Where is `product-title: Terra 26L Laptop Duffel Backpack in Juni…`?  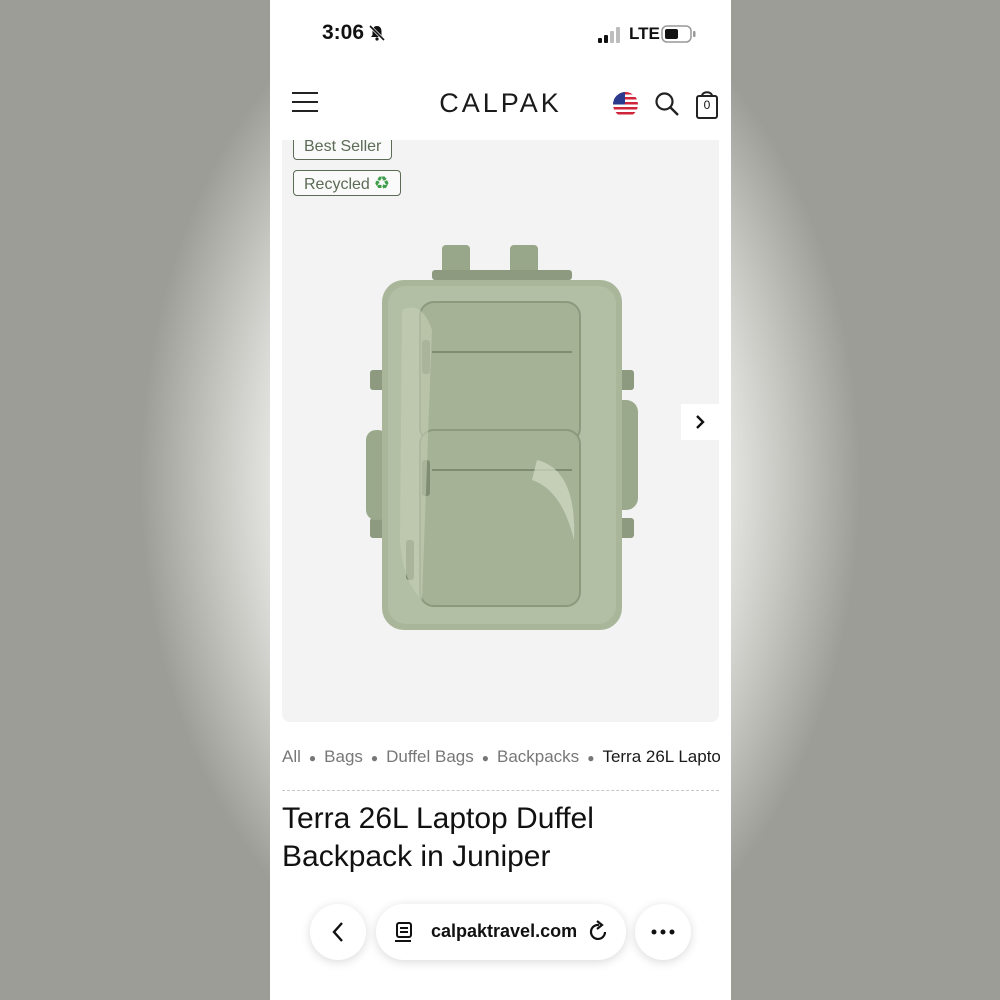 product-title: Terra 26L Laptop Duffel Backpack in Juni… is located at coordinates (438, 837).